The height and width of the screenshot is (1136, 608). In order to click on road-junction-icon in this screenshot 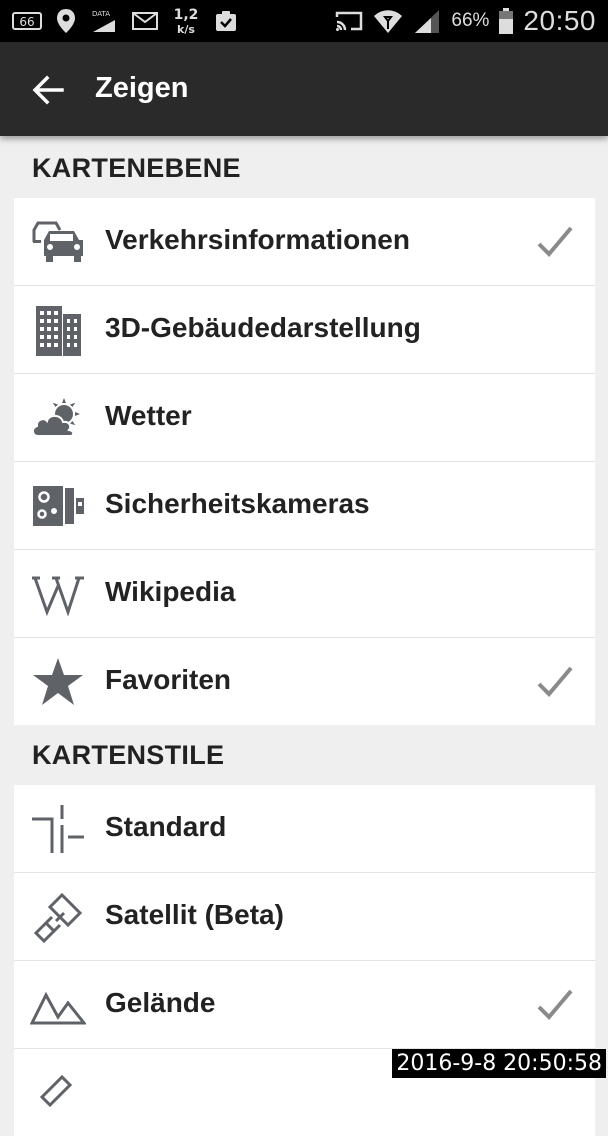, I will do `click(58, 829)`.